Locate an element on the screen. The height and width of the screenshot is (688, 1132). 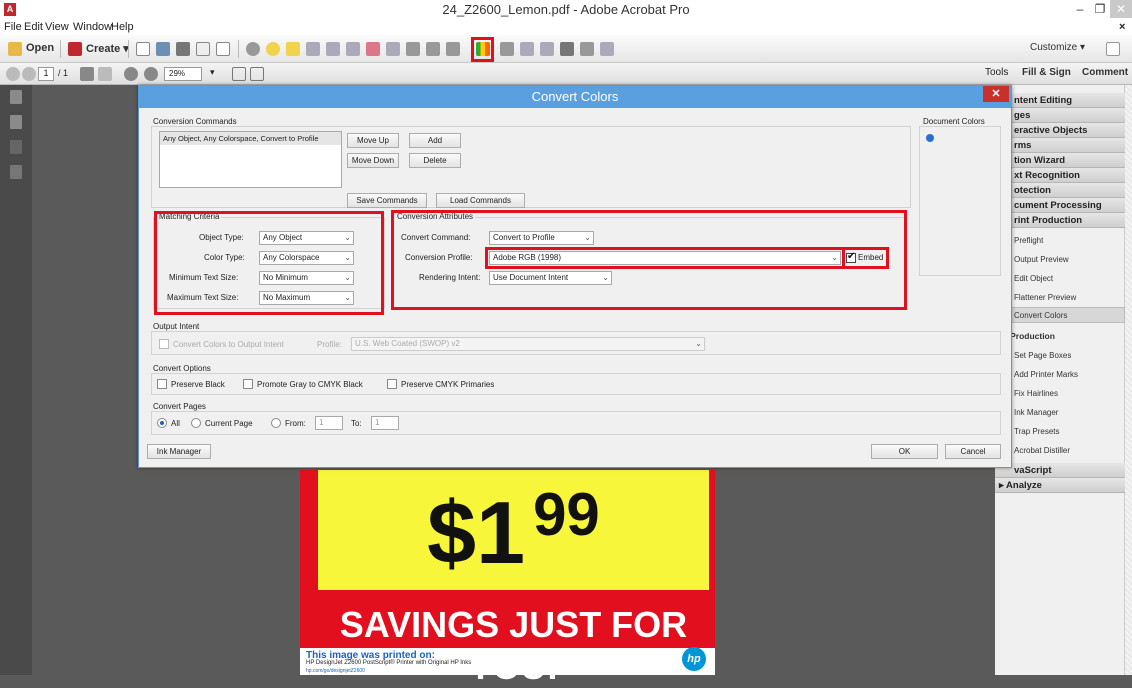
signatures-icon is located at coordinates (16, 147).